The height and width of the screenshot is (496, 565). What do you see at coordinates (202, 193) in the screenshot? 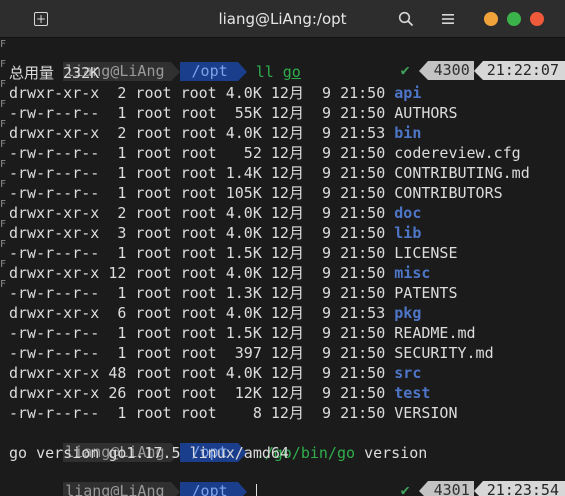
I see `file-meta: -rw-r--r-- 1 root root 105K 12月 9 21:50` at bounding box center [202, 193].